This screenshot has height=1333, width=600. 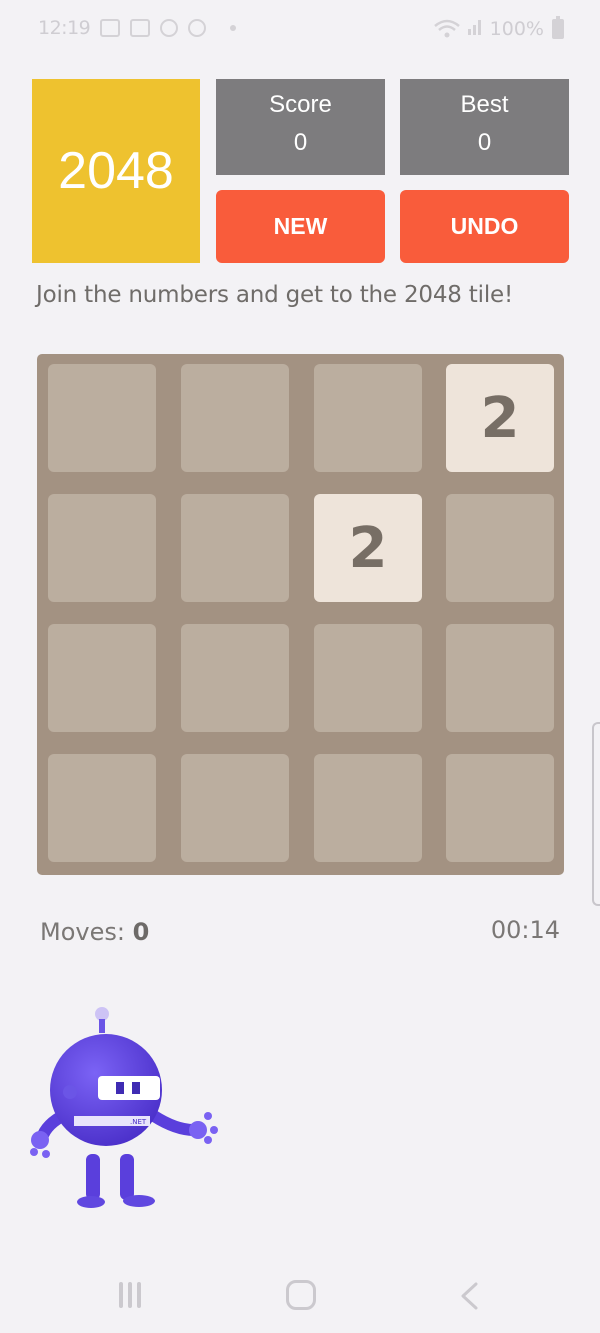 I want to click on game-timer: 00:14, so click(x=525, y=930).